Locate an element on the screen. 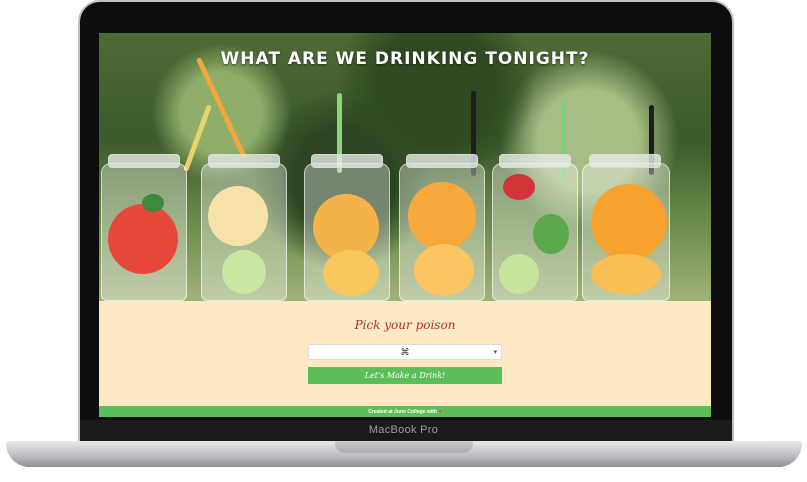 The image size is (807, 482). apple-slice is located at coordinates (238, 216).